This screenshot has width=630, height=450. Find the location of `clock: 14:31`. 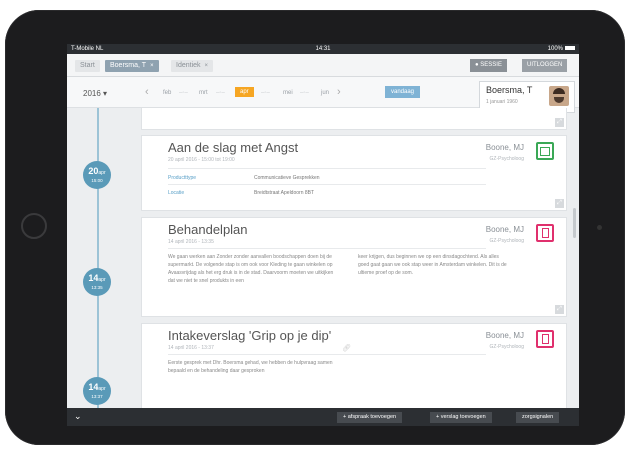

clock: 14:31 is located at coordinates (323, 49).